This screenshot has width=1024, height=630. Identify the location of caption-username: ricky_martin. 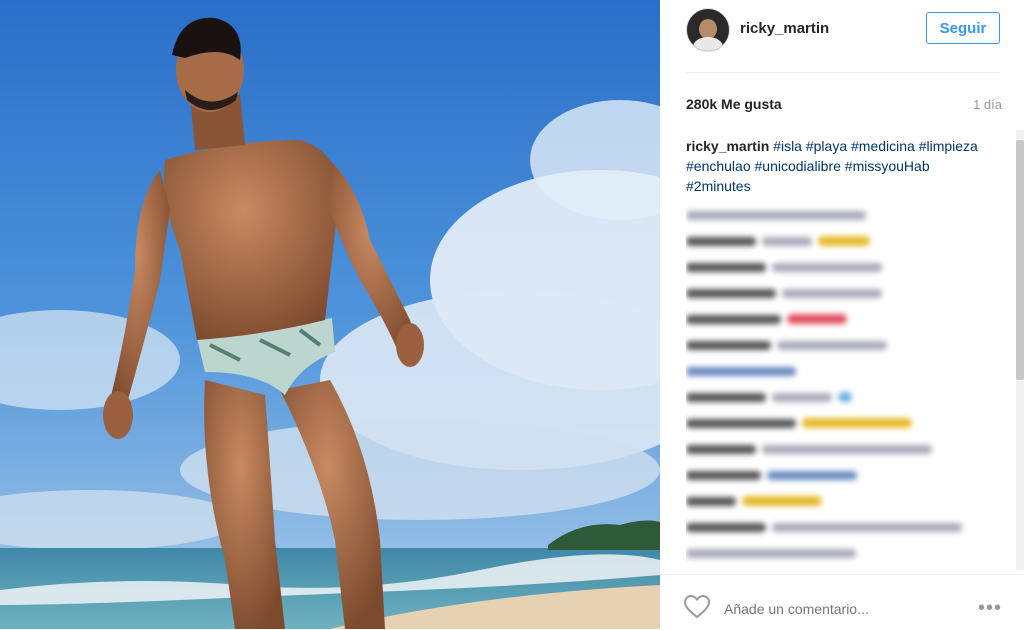
(727, 146).